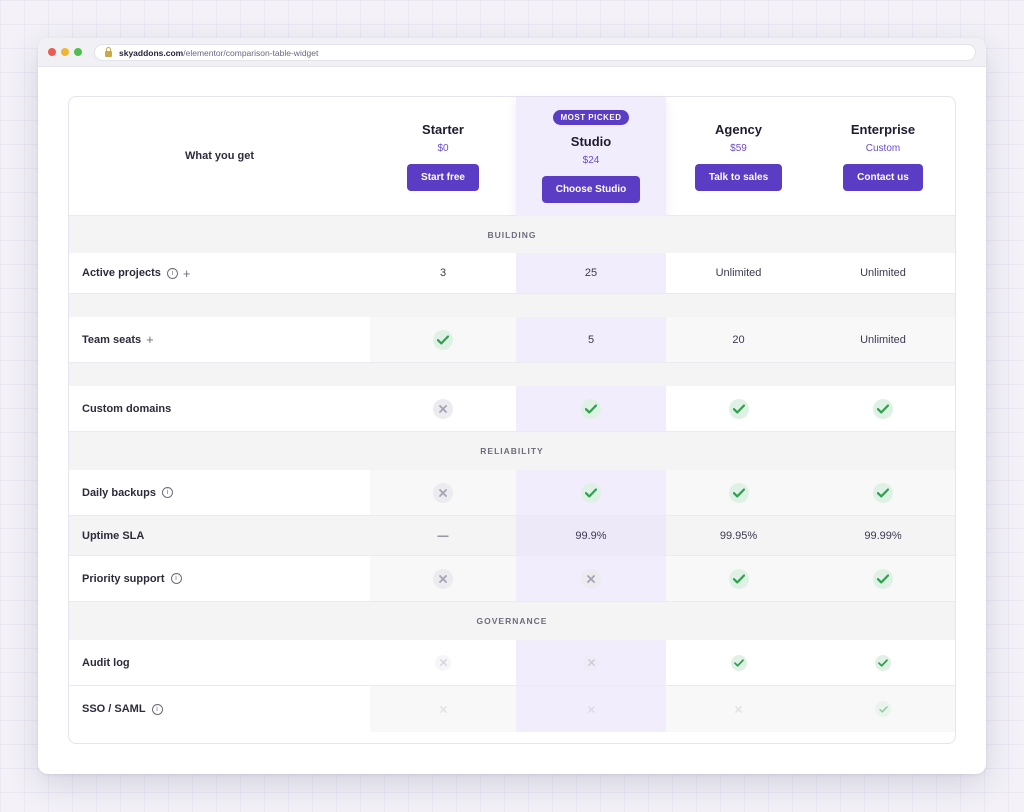  I want to click on value-cell-agency: 99.95%, so click(738, 535).